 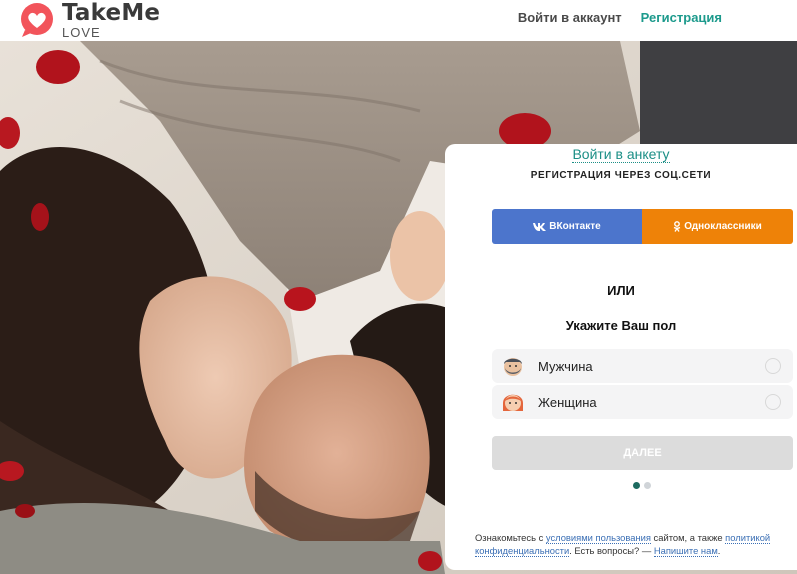 What do you see at coordinates (642, 402) in the screenshot?
I see `gender-option-female: Женщина` at bounding box center [642, 402].